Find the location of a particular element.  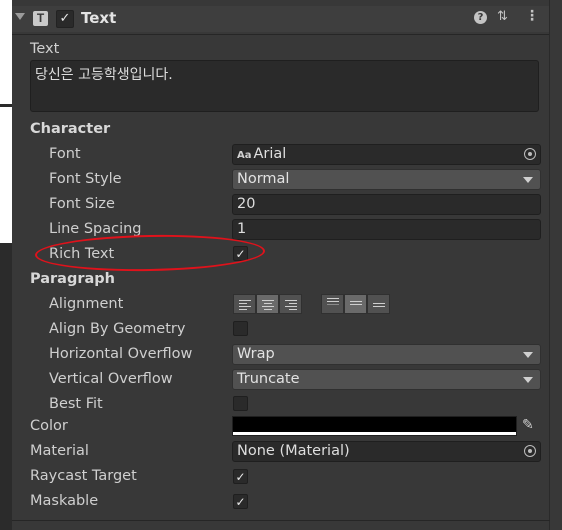

align-by-geometry-label: Align By Geometry is located at coordinates (117, 329).